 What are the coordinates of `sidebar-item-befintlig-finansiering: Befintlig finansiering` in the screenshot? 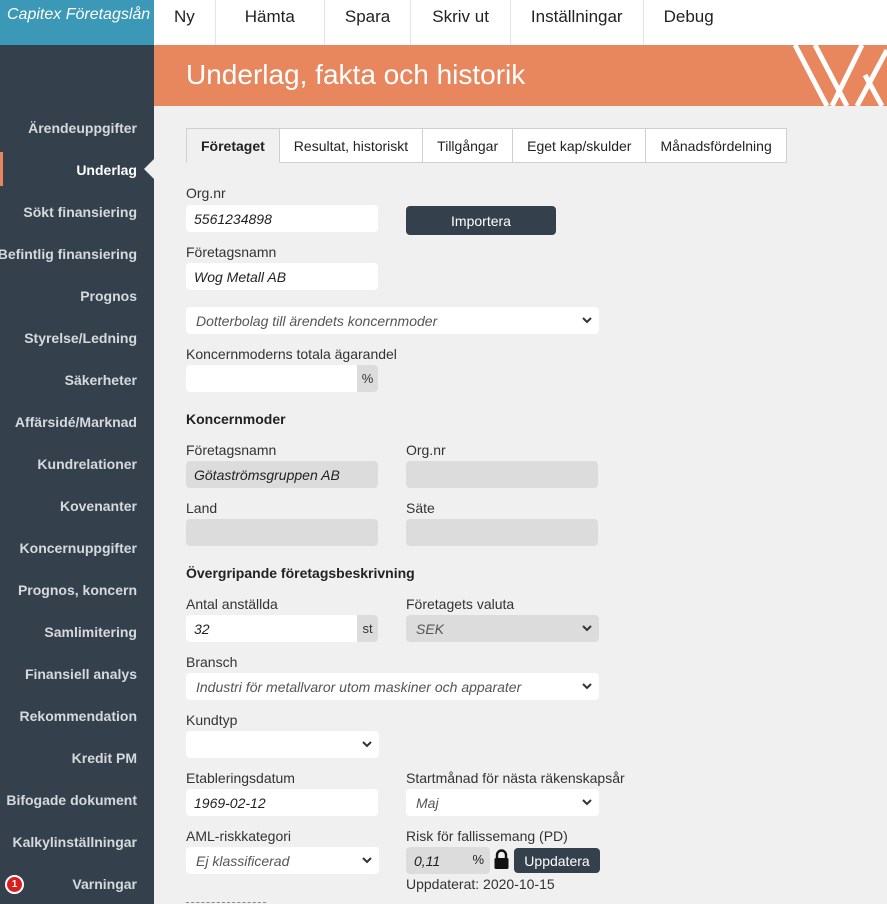 It's located at (68, 254).